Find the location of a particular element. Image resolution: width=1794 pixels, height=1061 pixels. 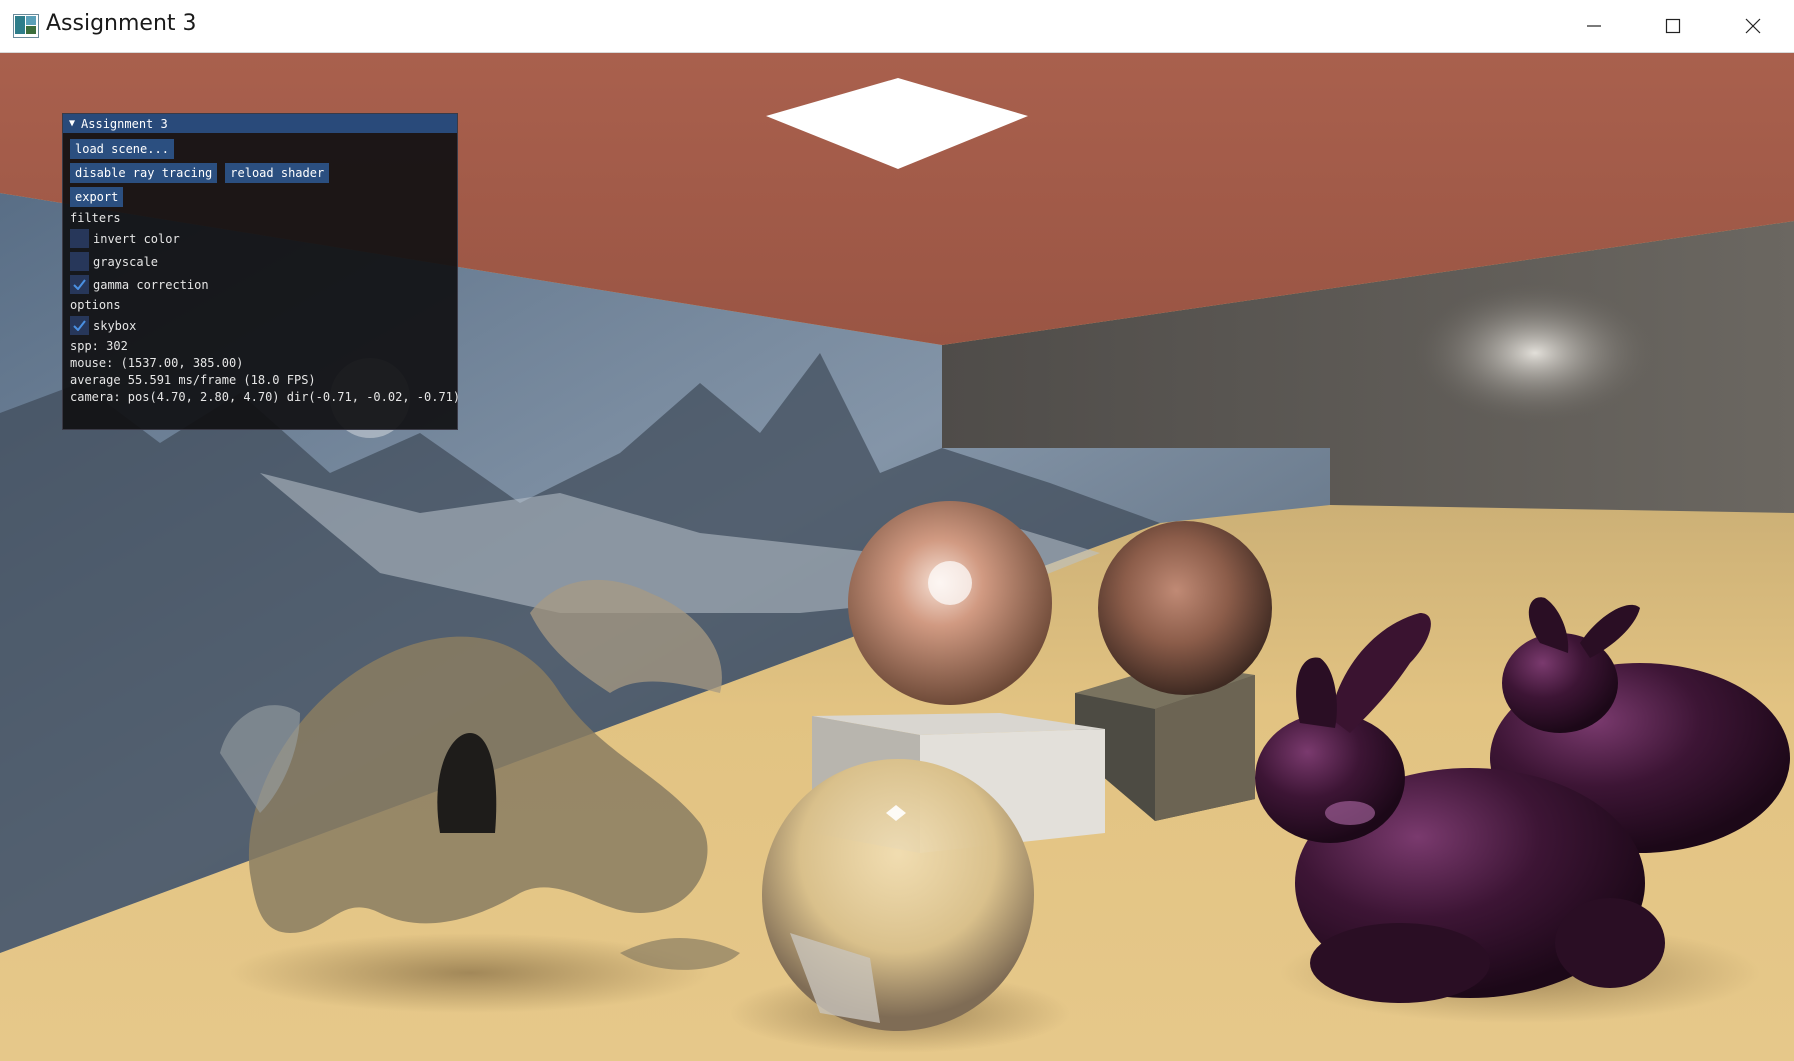

close-icon is located at coordinates (1753, 26).